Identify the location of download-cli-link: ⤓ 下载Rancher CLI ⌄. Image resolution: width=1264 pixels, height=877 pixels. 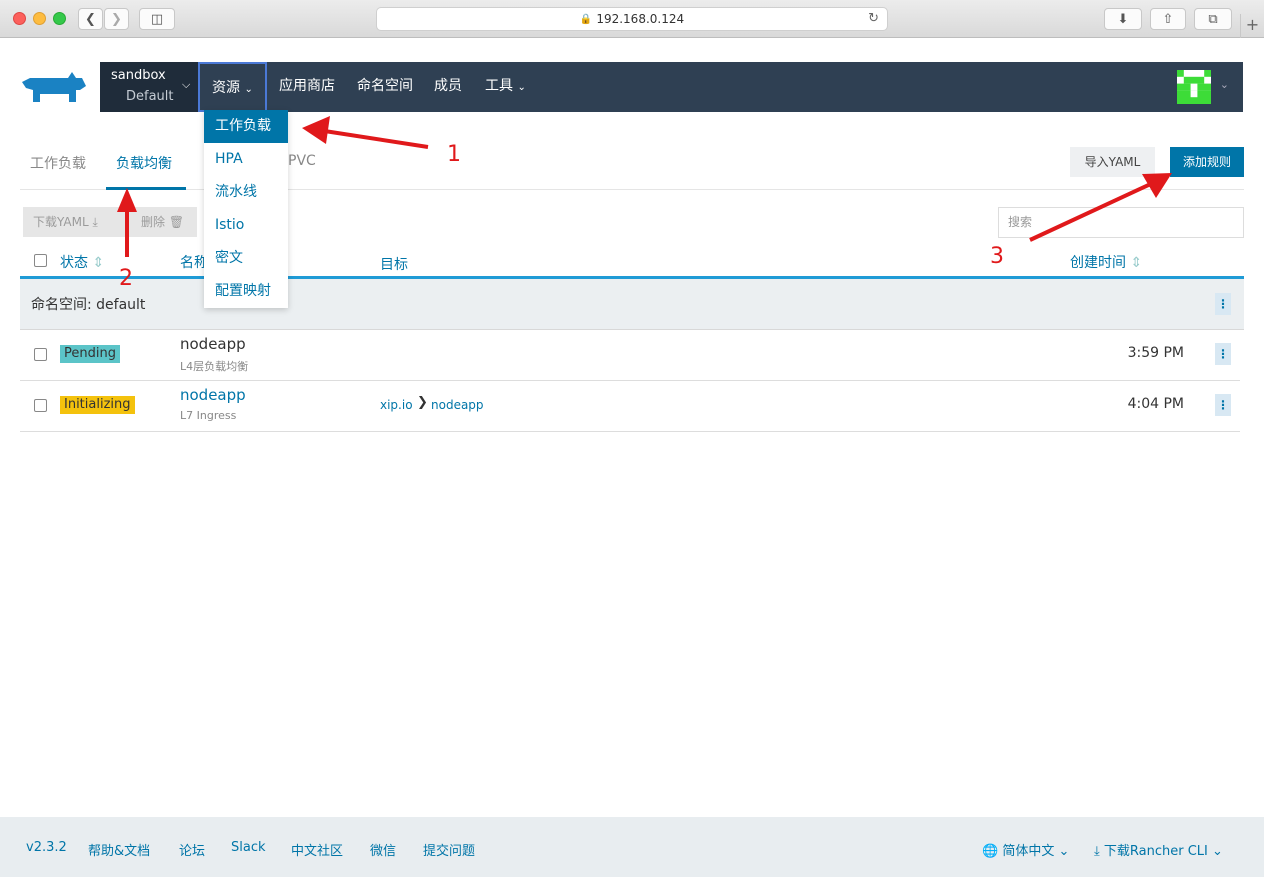
(1158, 849).